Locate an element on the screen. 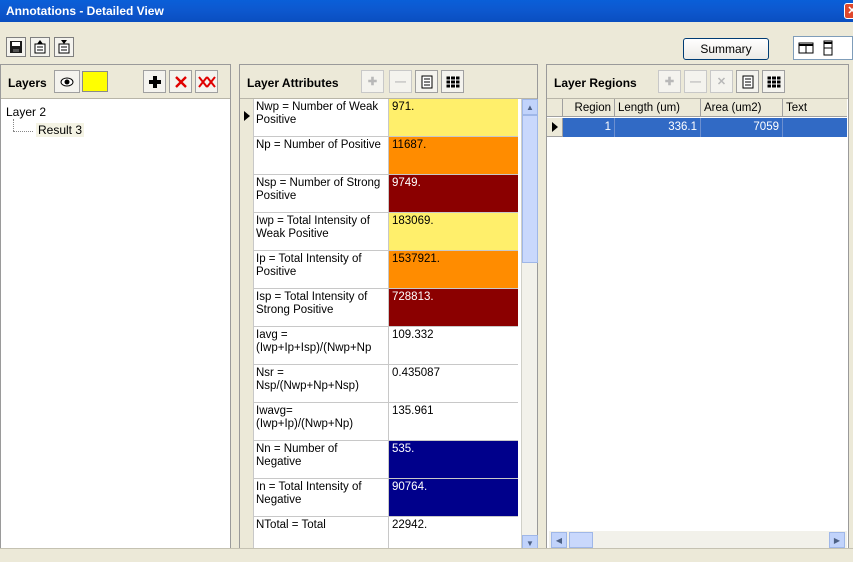 The height and width of the screenshot is (562, 853). attribute-value: 0.435087 is located at coordinates (453, 383).